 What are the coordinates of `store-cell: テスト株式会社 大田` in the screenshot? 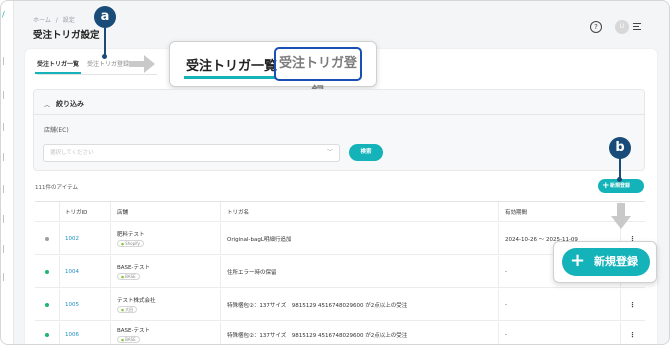 It's located at (136, 304).